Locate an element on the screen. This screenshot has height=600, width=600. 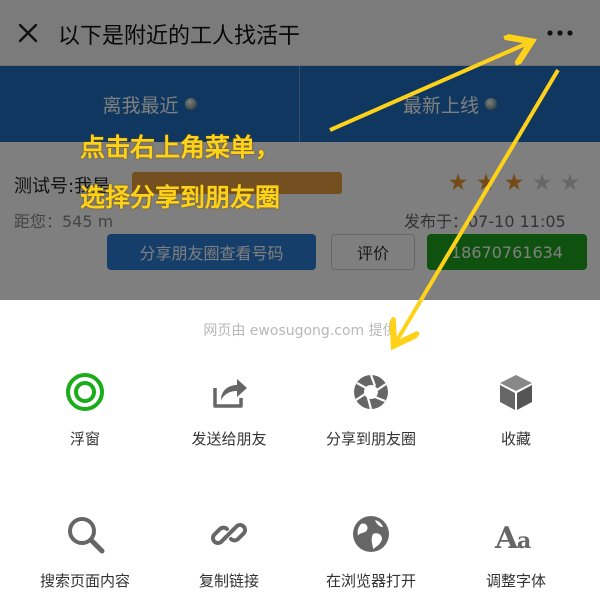
menu-item-label: 收藏 is located at coordinates (515, 439).